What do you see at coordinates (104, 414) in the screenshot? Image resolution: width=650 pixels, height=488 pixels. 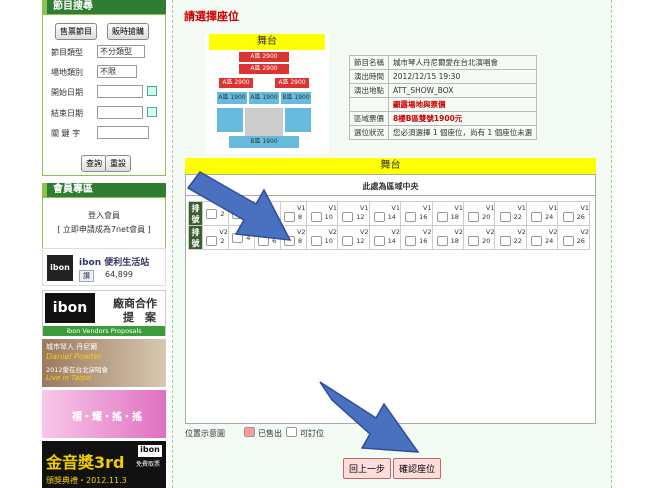 I see `dance-event-banner: 褶・耀・搖・搖` at bounding box center [104, 414].